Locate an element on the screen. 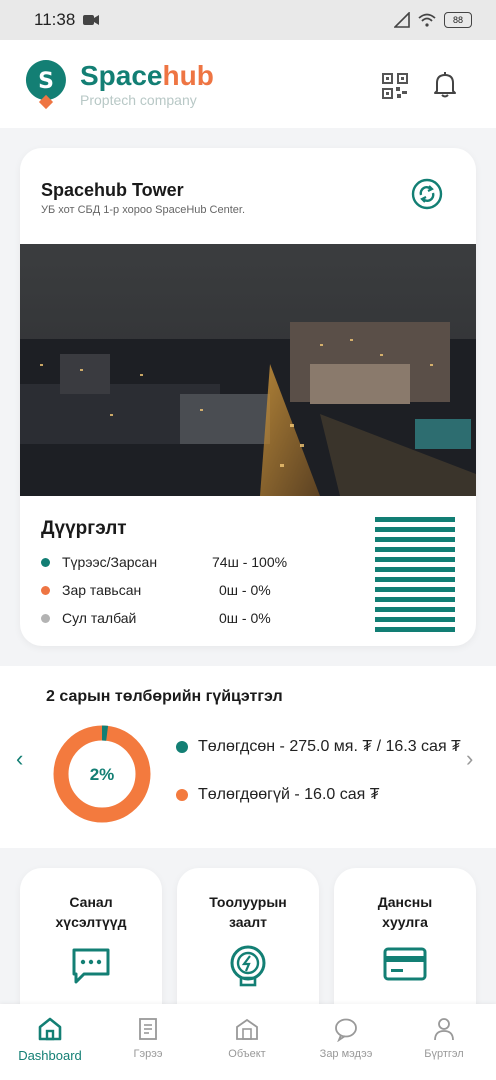  brand-subtitle: Proptech company is located at coordinates (138, 100).